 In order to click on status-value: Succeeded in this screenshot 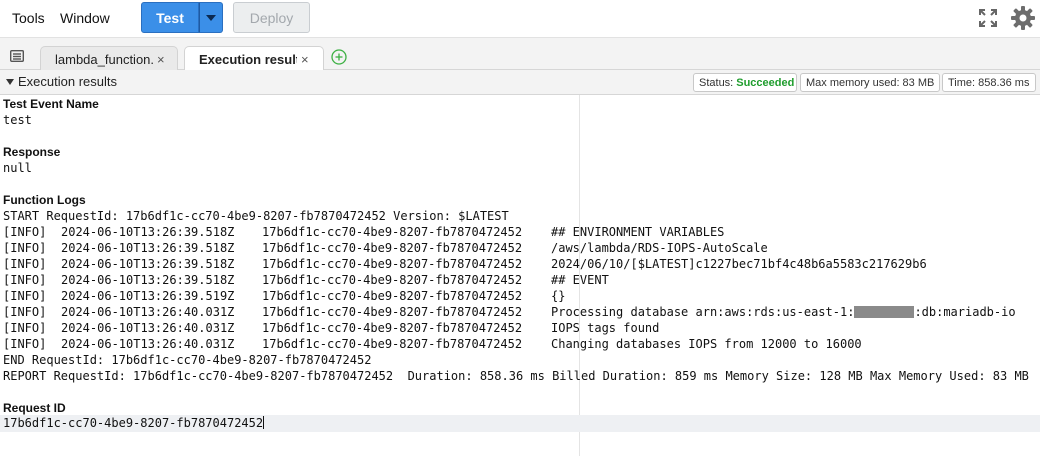, I will do `click(765, 82)`.